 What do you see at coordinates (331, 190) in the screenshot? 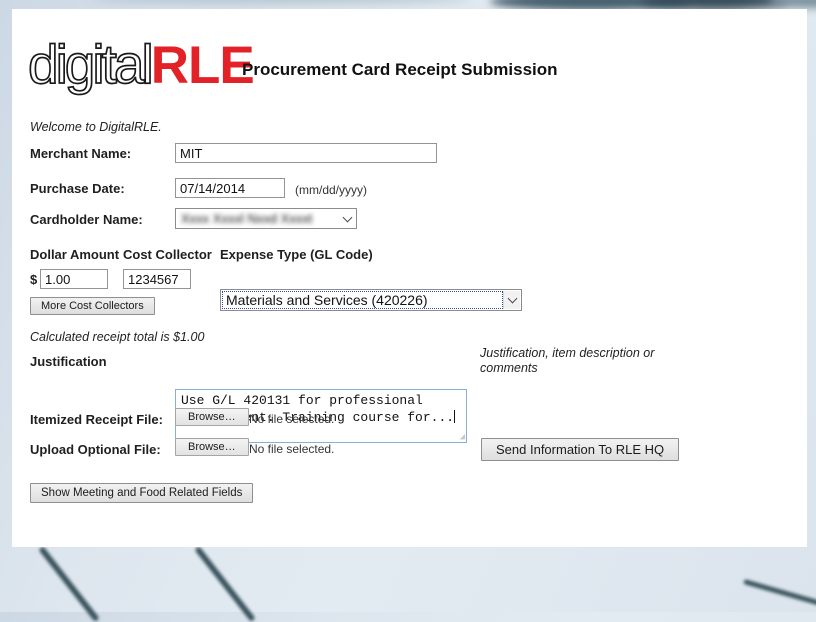
I see `date-format-hint: (mm/dd/yyyy)` at bounding box center [331, 190].